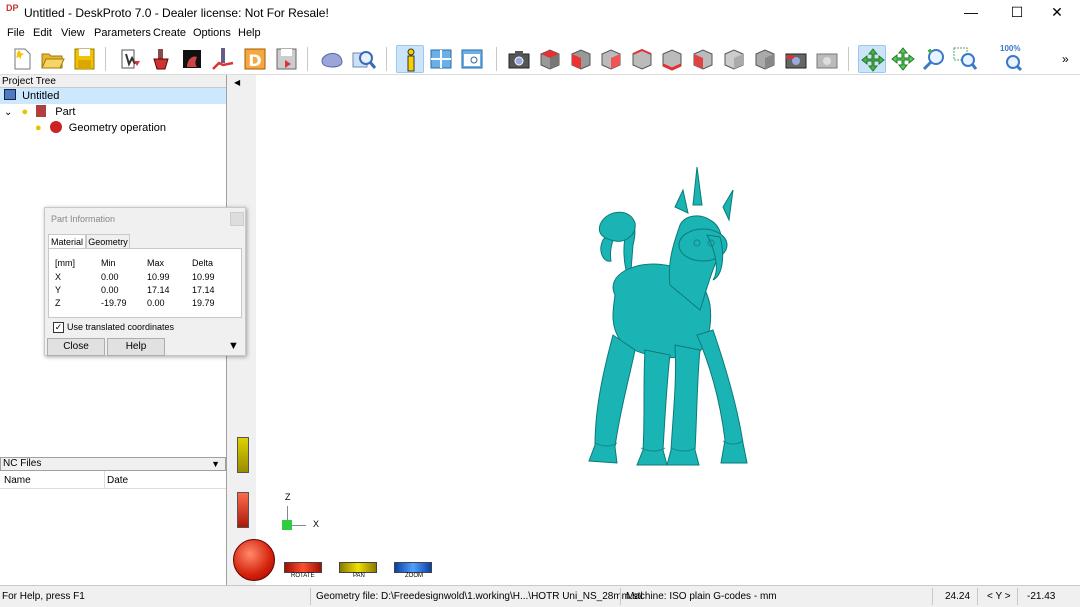 The image size is (1080, 607). Describe the element at coordinates (332, 59) in the screenshot. I see `simulation-icon` at that location.